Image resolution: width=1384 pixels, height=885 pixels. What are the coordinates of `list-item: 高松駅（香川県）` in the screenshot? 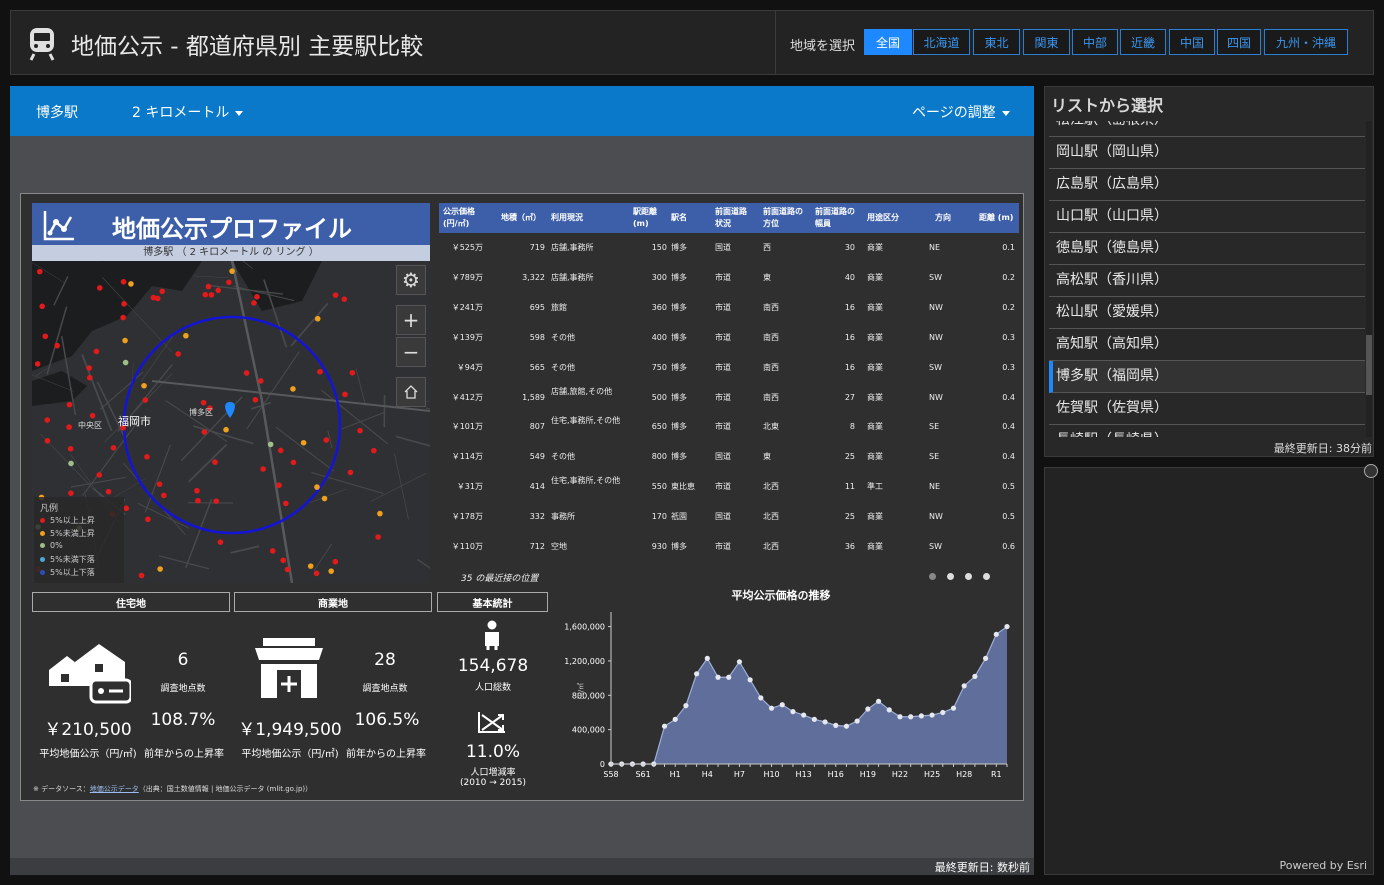 It's located at (1207, 281).